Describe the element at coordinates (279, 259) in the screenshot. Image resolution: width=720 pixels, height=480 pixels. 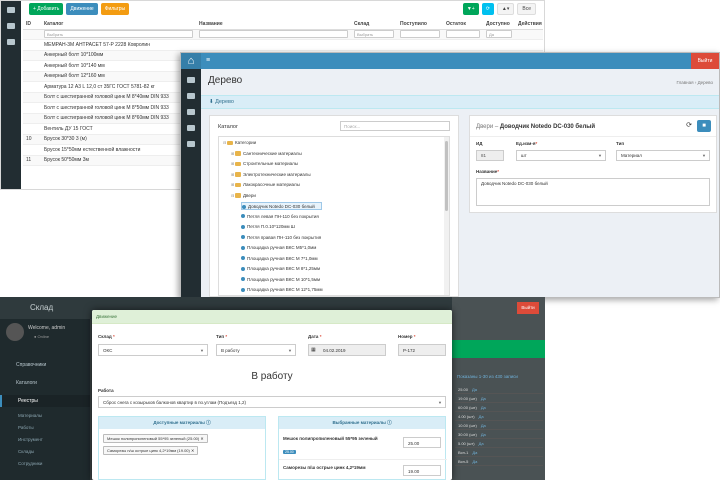
I see `tree-node-item: Площадка ручная ВКС М 7*1,0мм` at that location.